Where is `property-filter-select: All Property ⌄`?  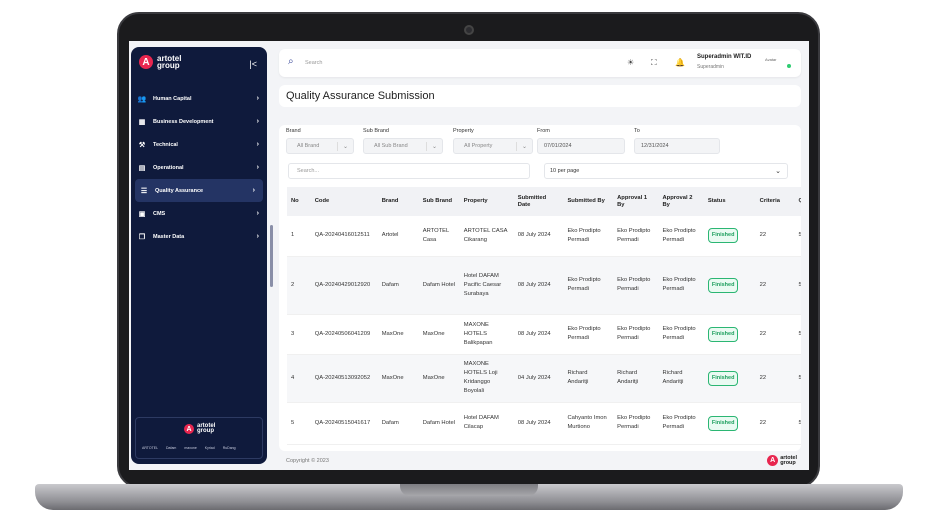 property-filter-select: All Property ⌄ is located at coordinates (493, 146).